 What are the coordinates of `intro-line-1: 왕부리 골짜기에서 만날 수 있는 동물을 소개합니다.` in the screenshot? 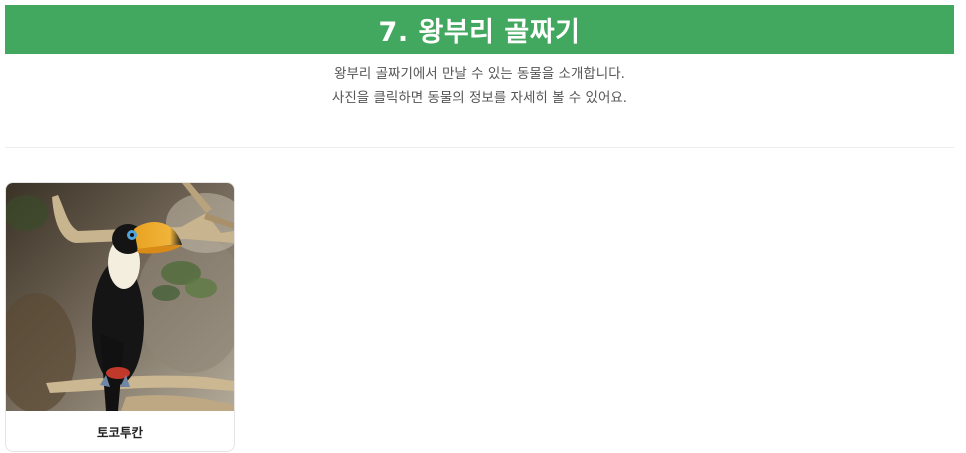 It's located at (479, 74).